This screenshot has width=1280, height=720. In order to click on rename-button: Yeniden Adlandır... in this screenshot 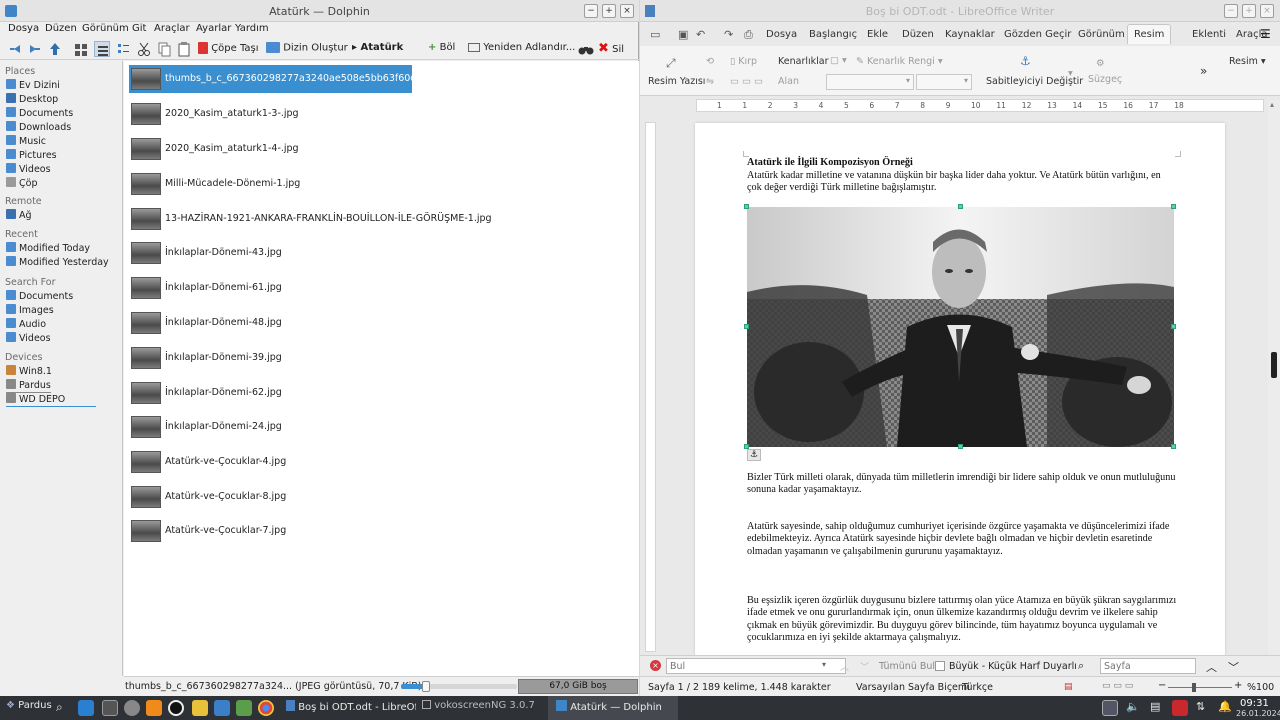, I will do `click(521, 50)`.